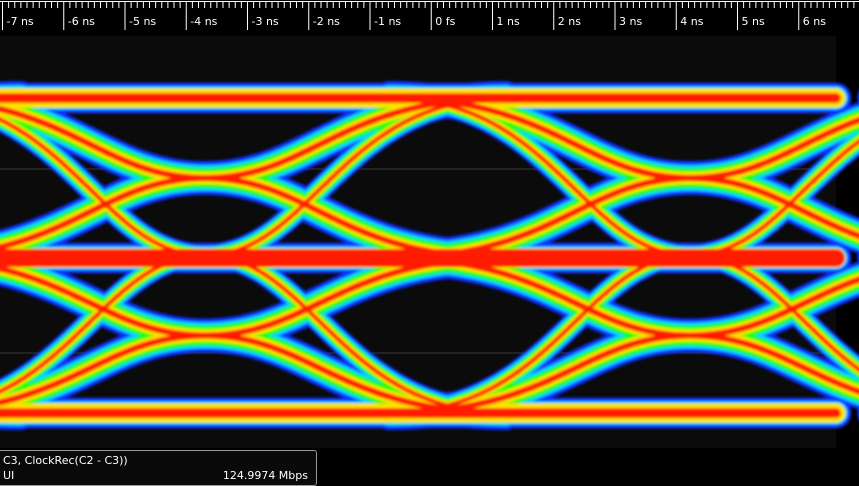 Image resolution: width=859 pixels, height=486 pixels. Describe the element at coordinates (143, 21) in the screenshot. I see `ruler-tick-label: -5 ns` at that location.